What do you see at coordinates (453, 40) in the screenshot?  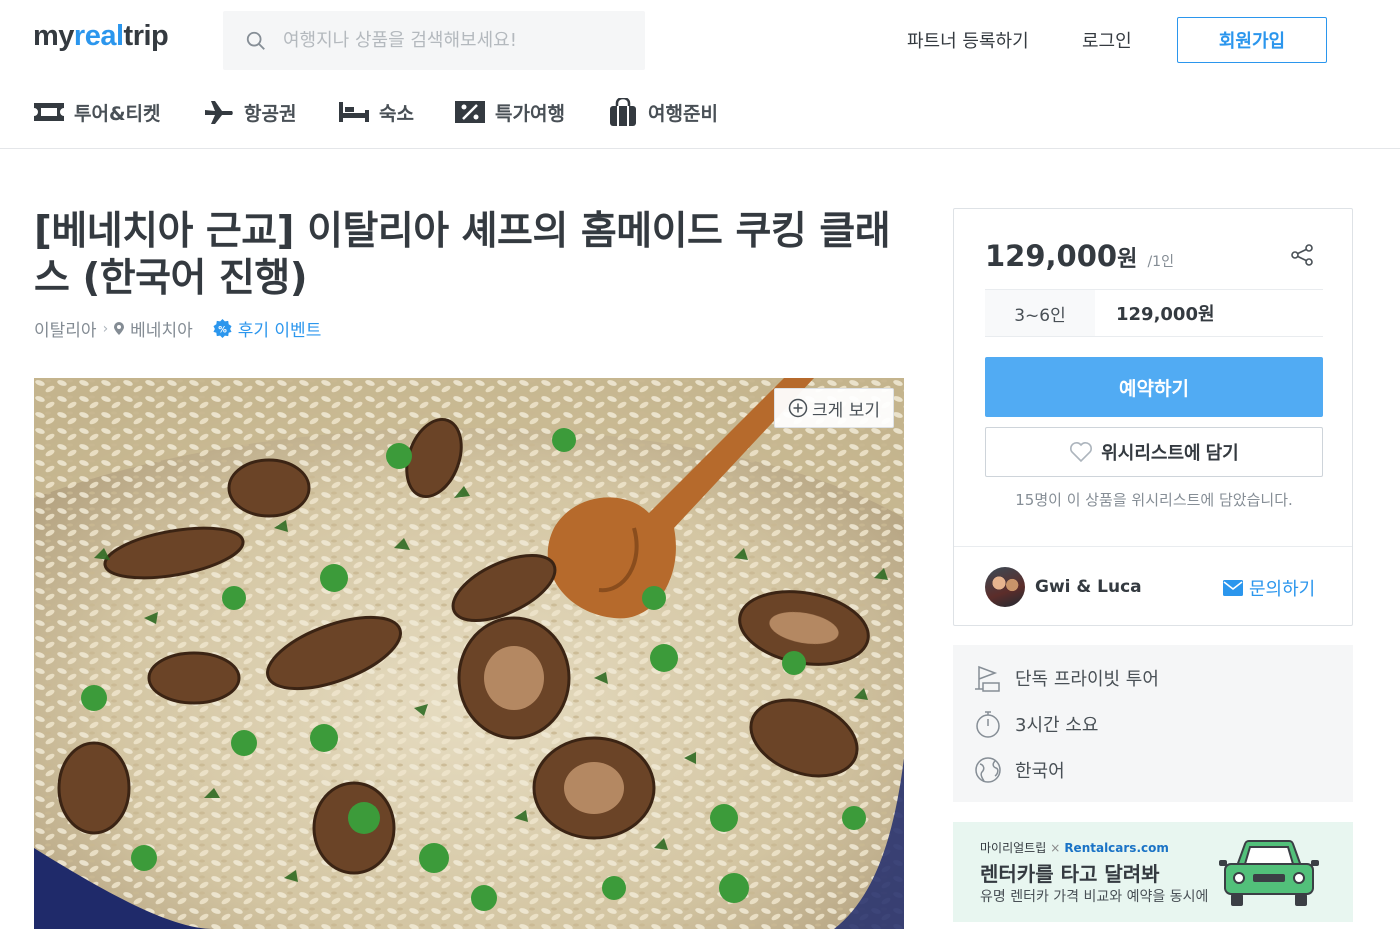 I see `search-input` at bounding box center [453, 40].